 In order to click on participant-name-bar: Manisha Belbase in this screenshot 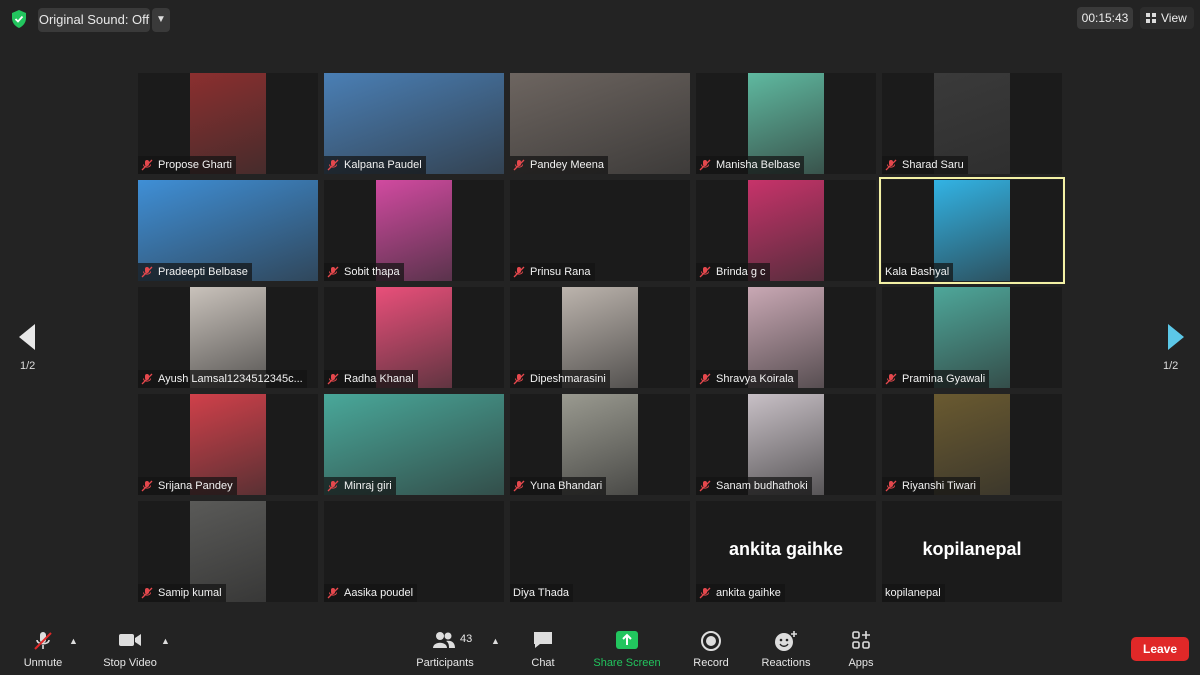, I will do `click(750, 165)`.